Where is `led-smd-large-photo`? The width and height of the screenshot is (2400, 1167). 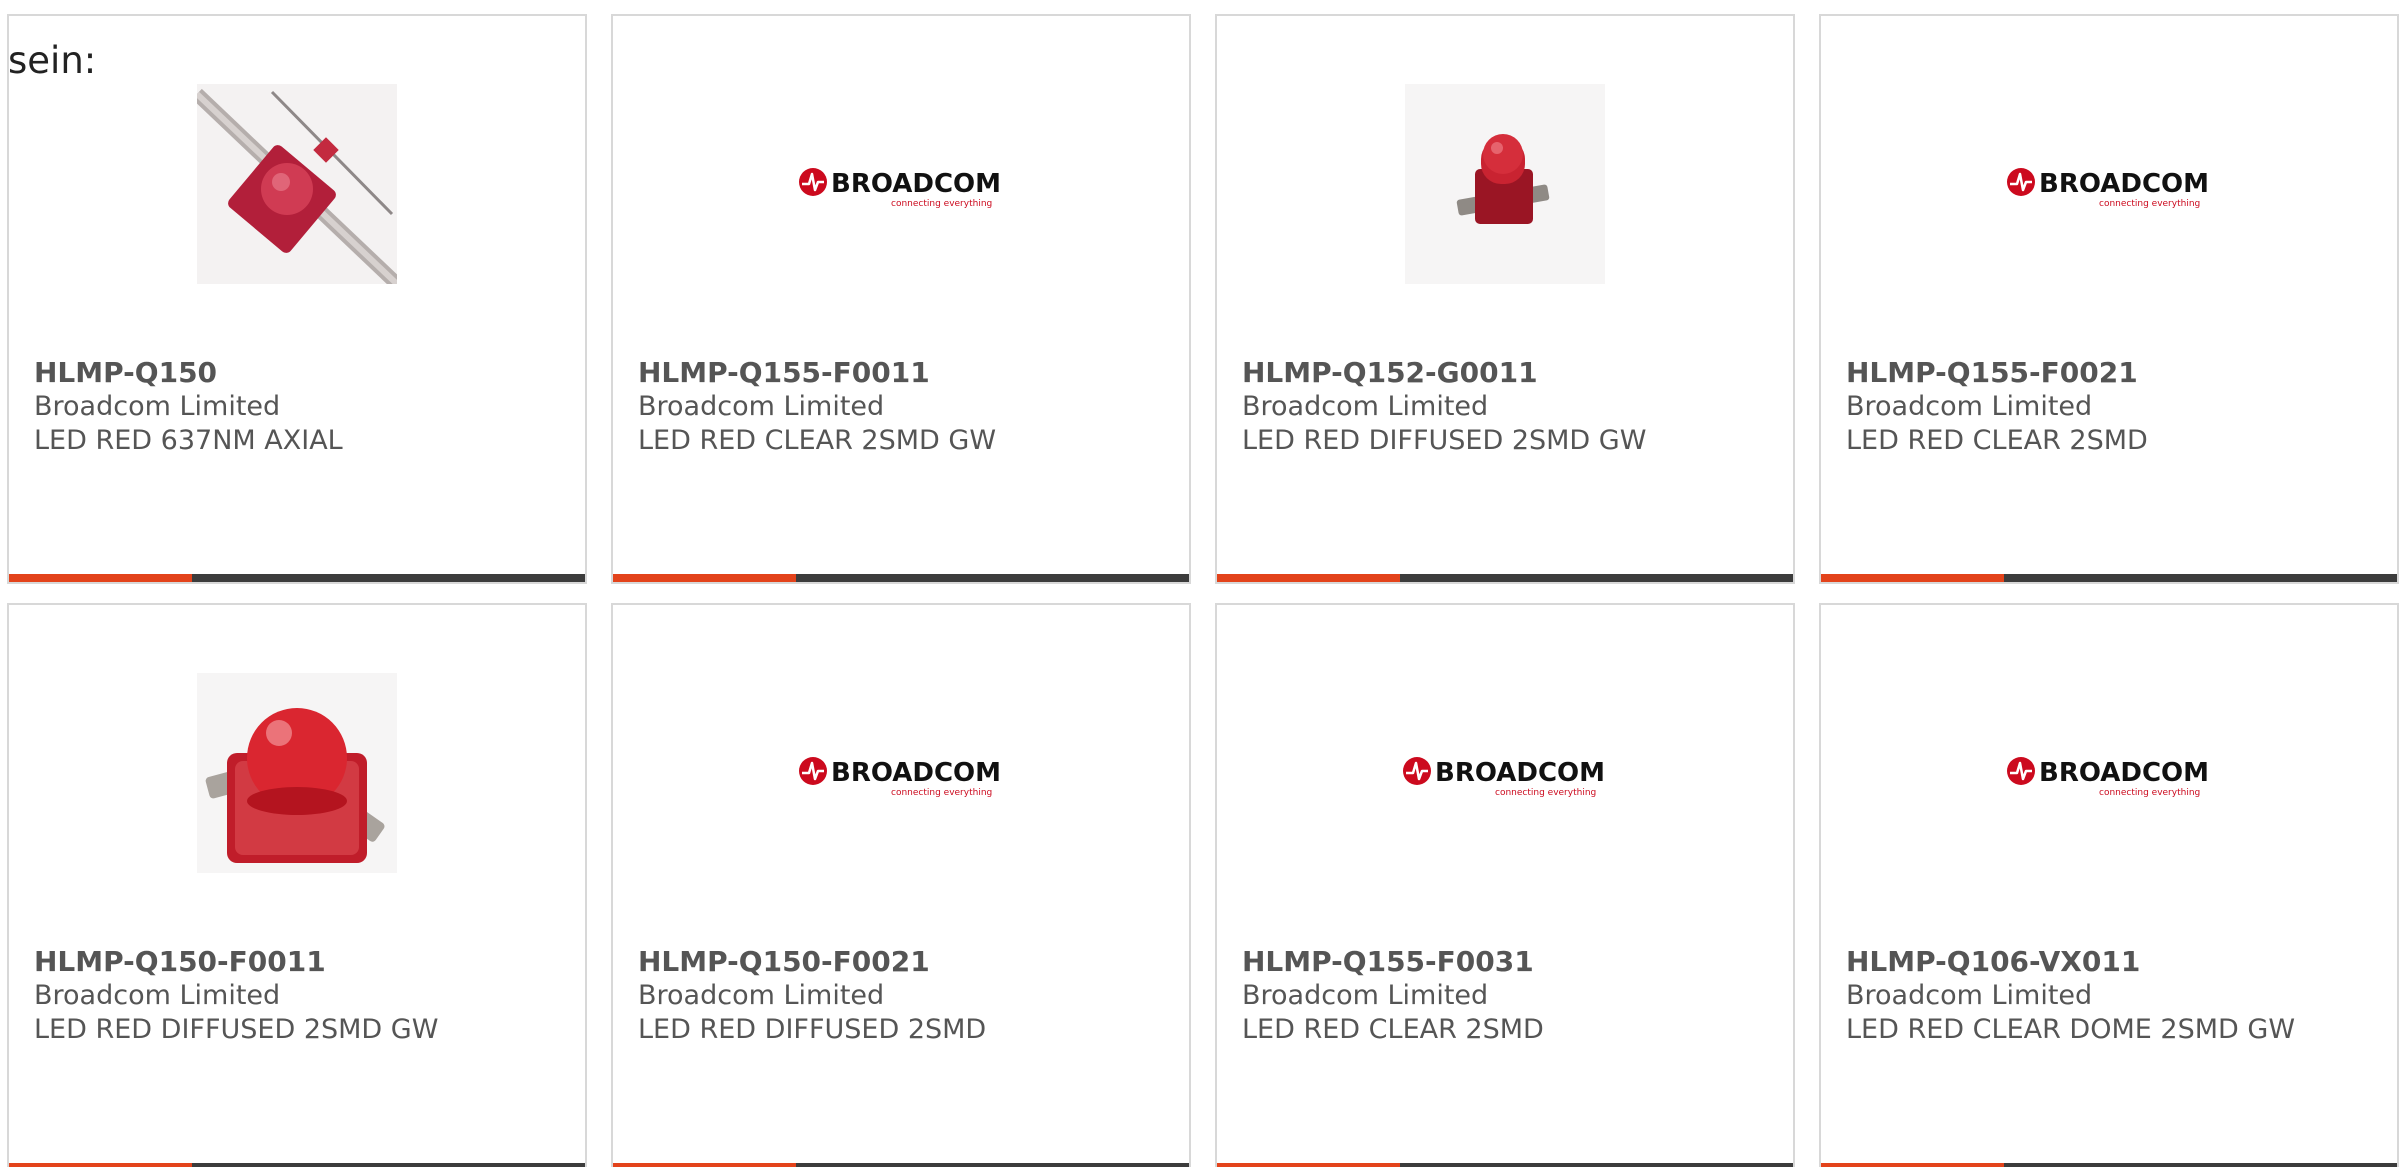
led-smd-large-photo is located at coordinates (297, 773).